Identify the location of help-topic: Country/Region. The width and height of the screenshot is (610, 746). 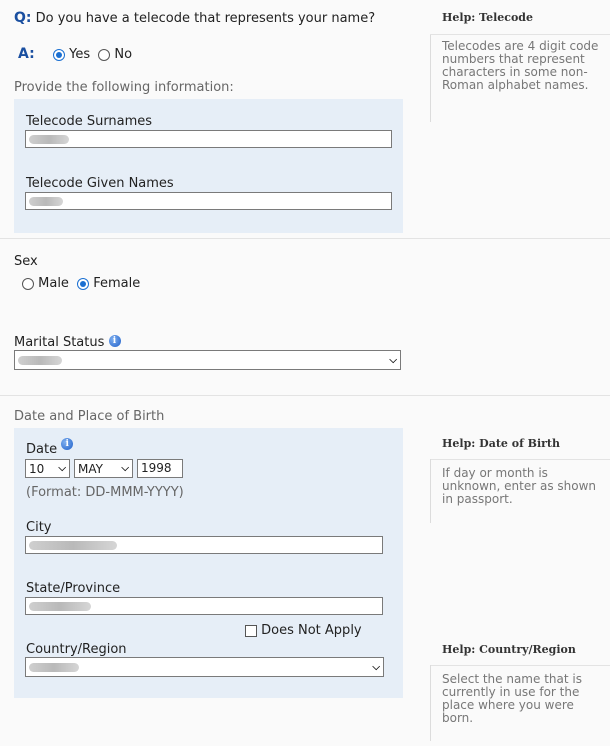
(527, 649).